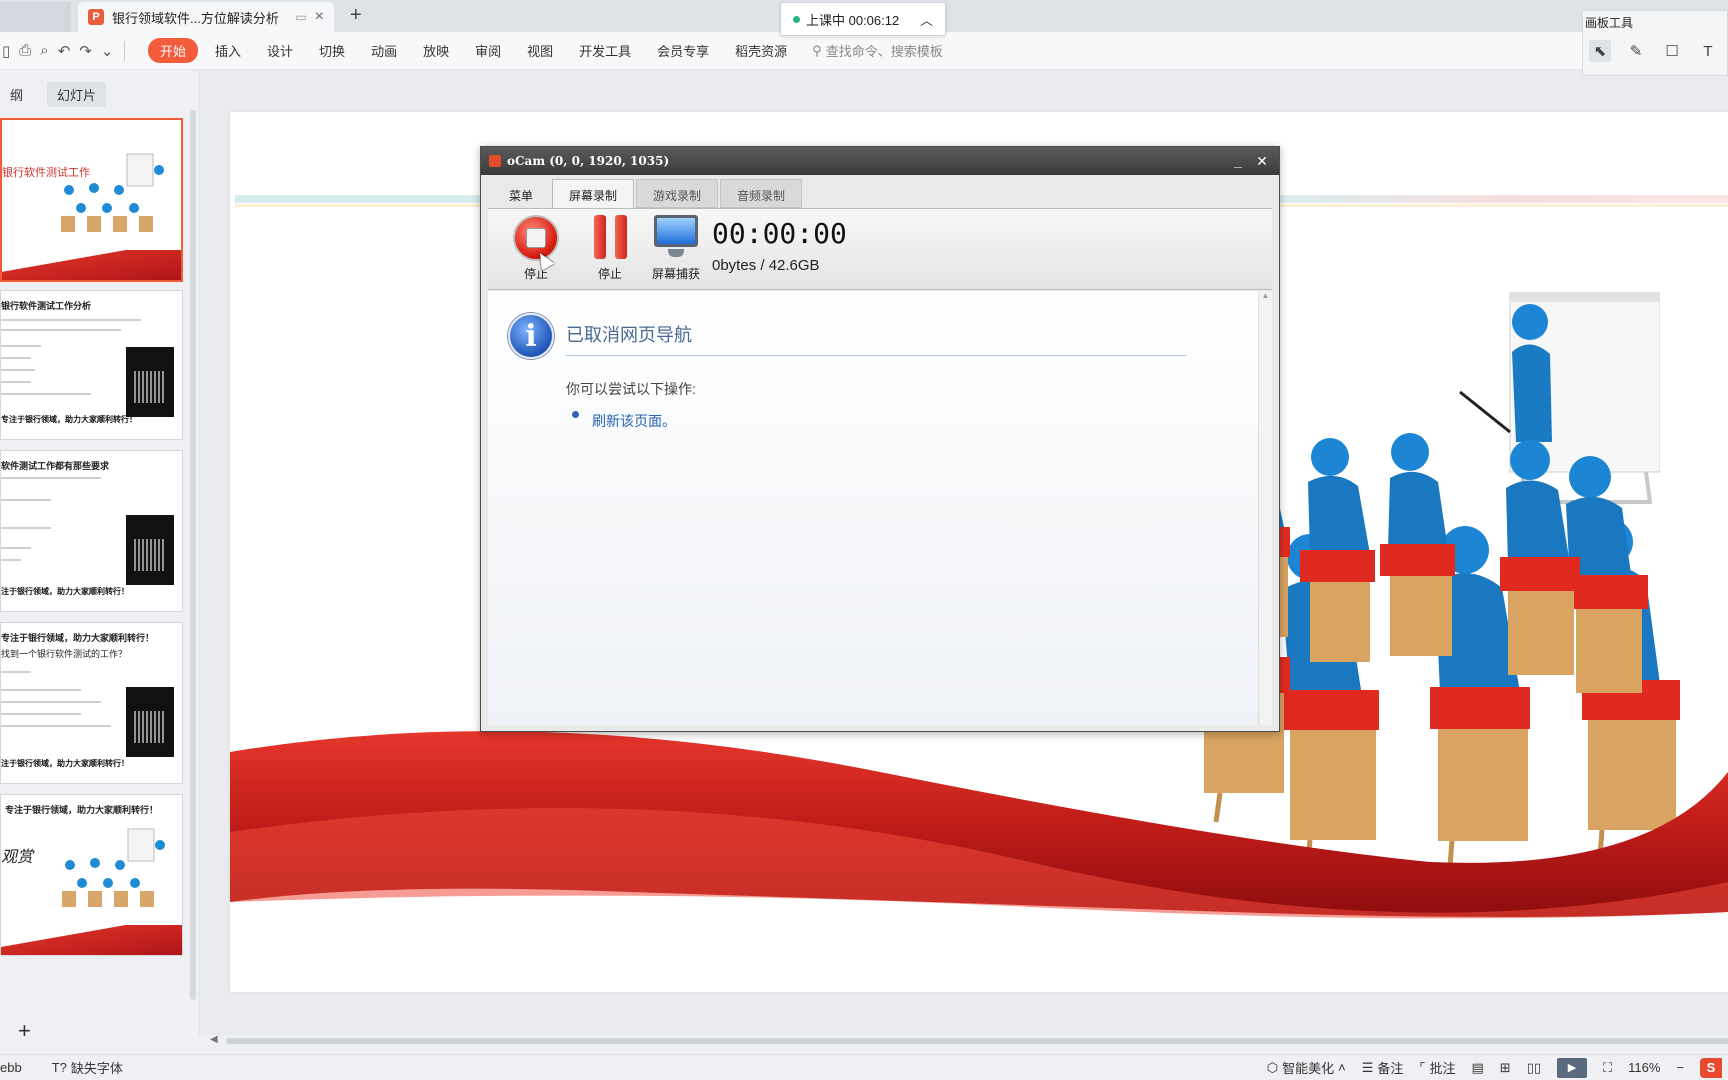 The width and height of the screenshot is (1728, 1080). I want to click on slide-thumbnail-2: 银行软件测试工作分析 专注于银行领域，助力大家顺利转行！, so click(91, 365).